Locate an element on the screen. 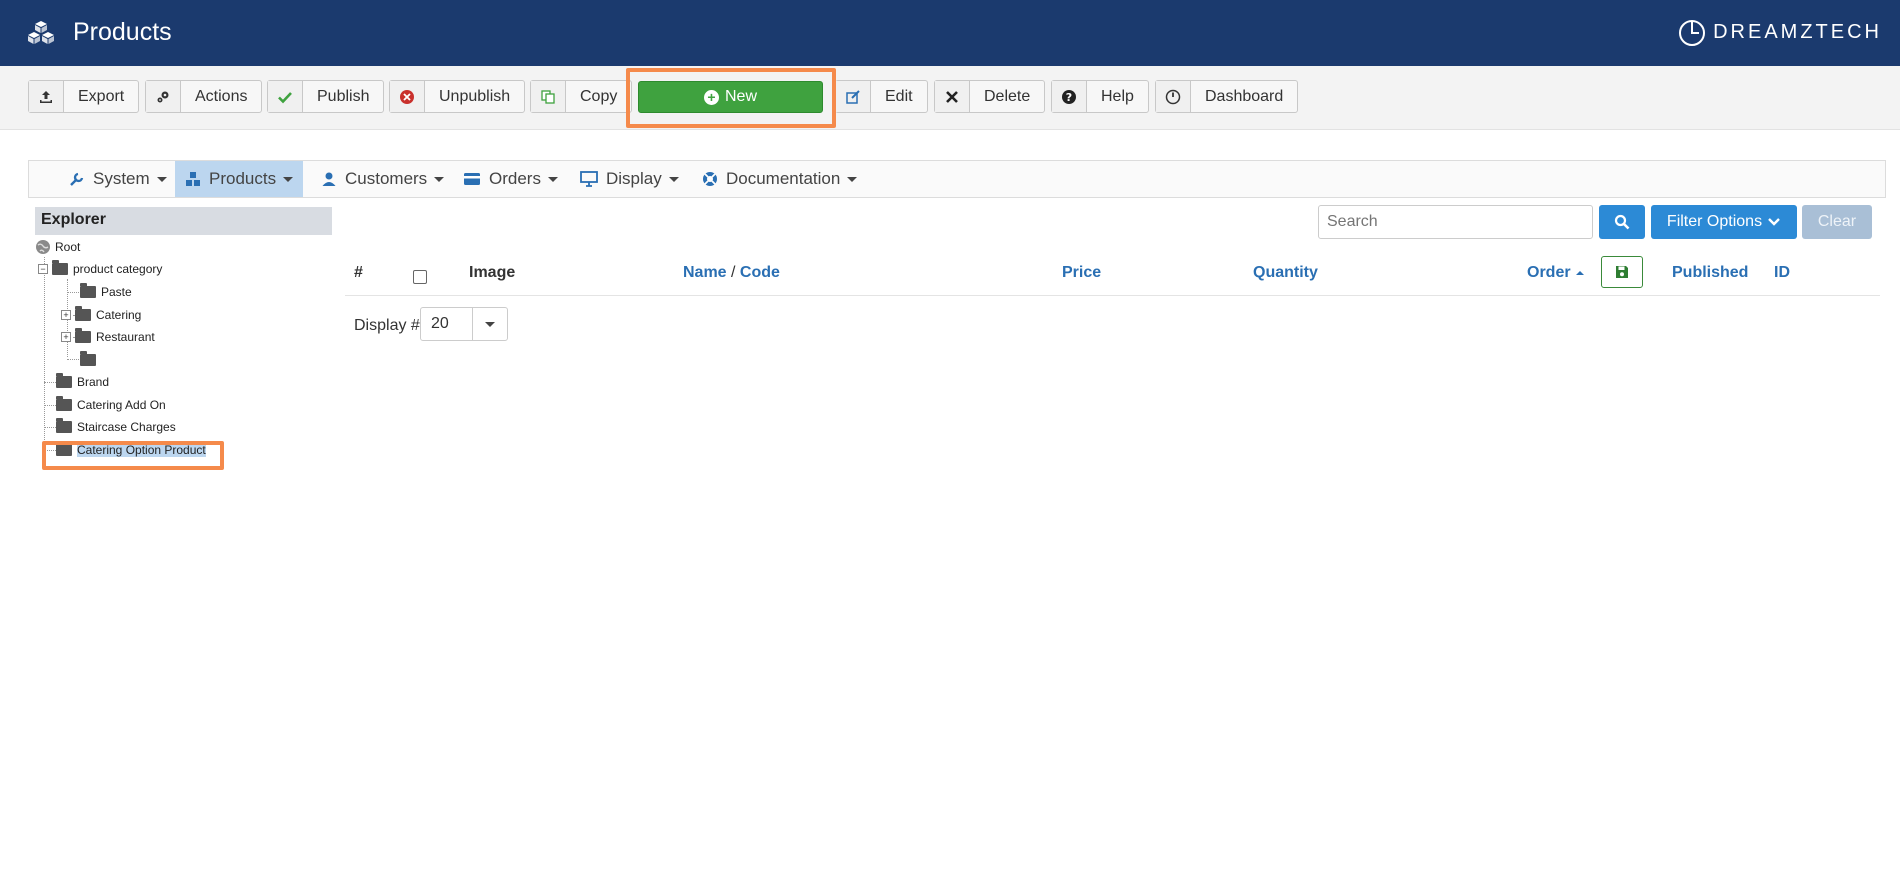  gears-icon is located at coordinates (163, 96).